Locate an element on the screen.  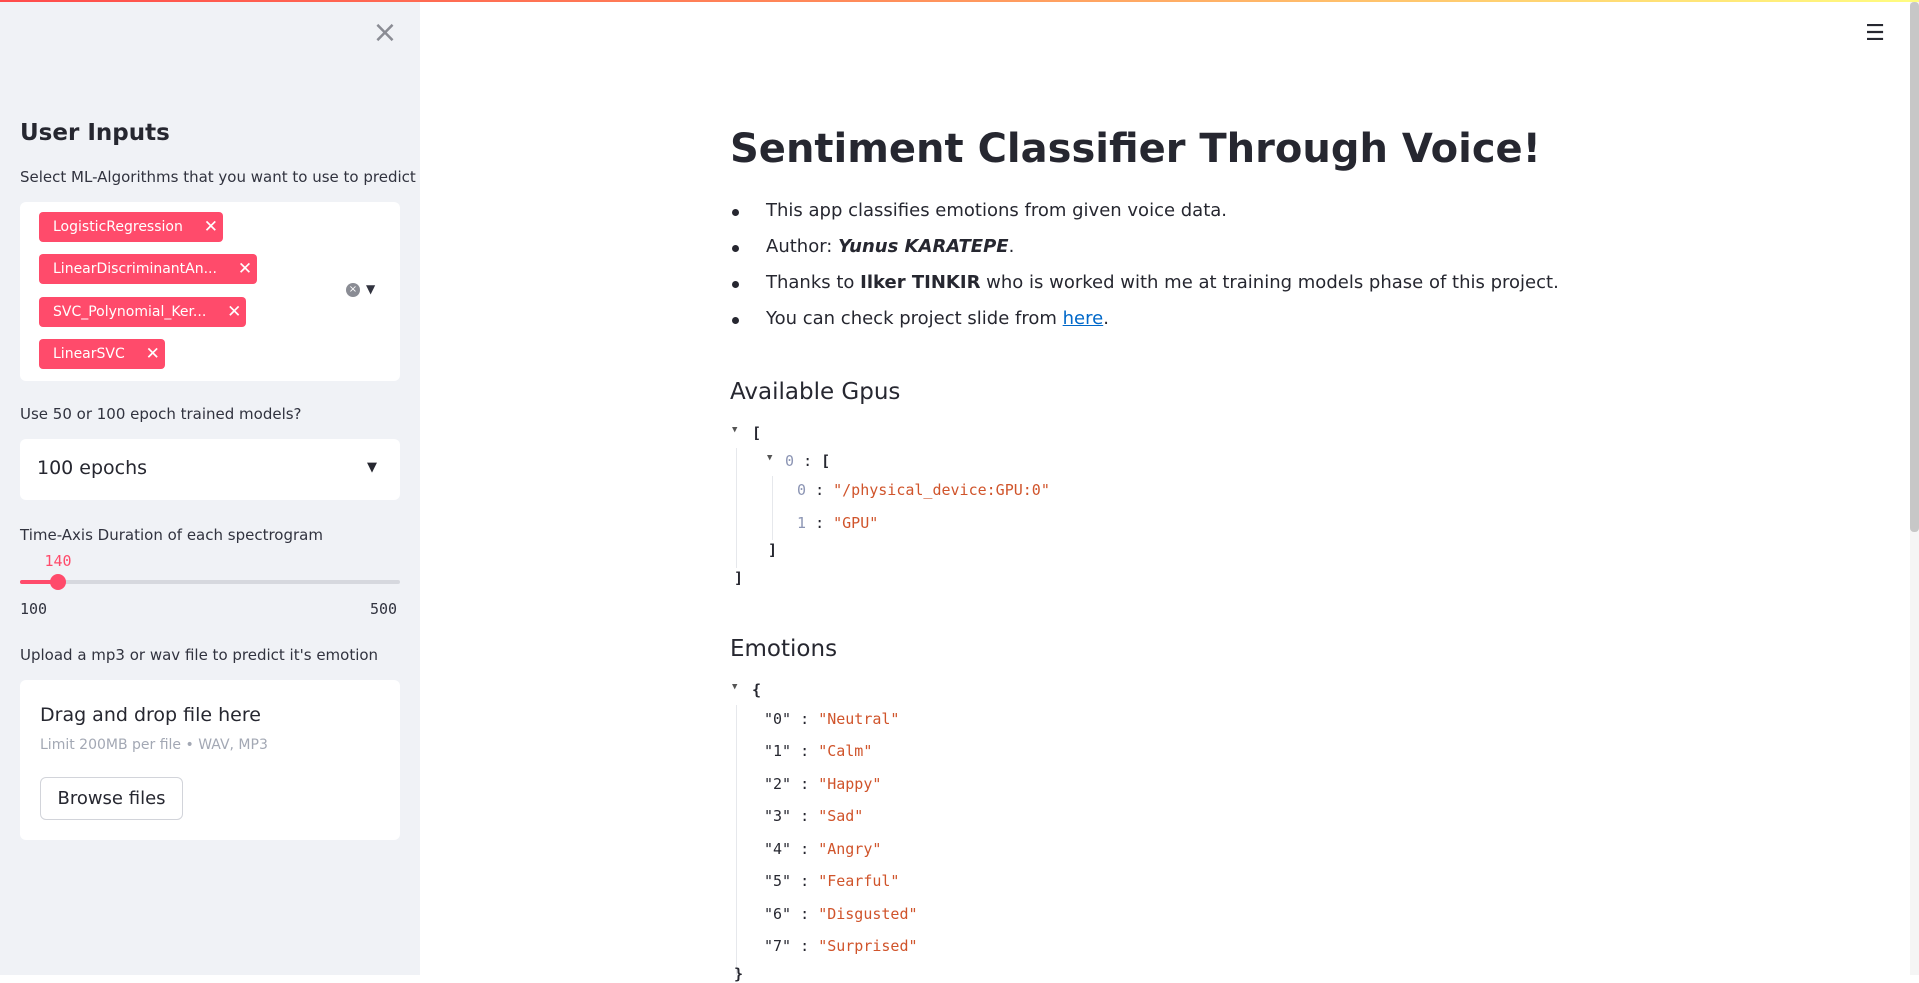
json-string-value: "Calm" is located at coordinates (845, 751).